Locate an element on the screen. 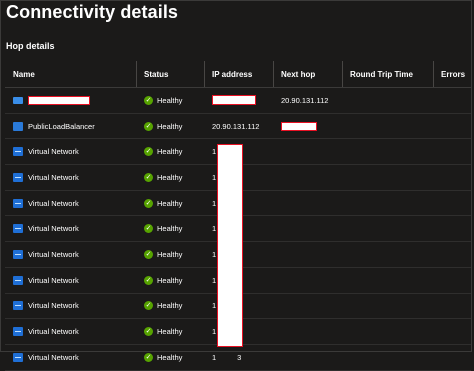 The height and width of the screenshot is (371, 474). redacted-ip is located at coordinates (234, 100).